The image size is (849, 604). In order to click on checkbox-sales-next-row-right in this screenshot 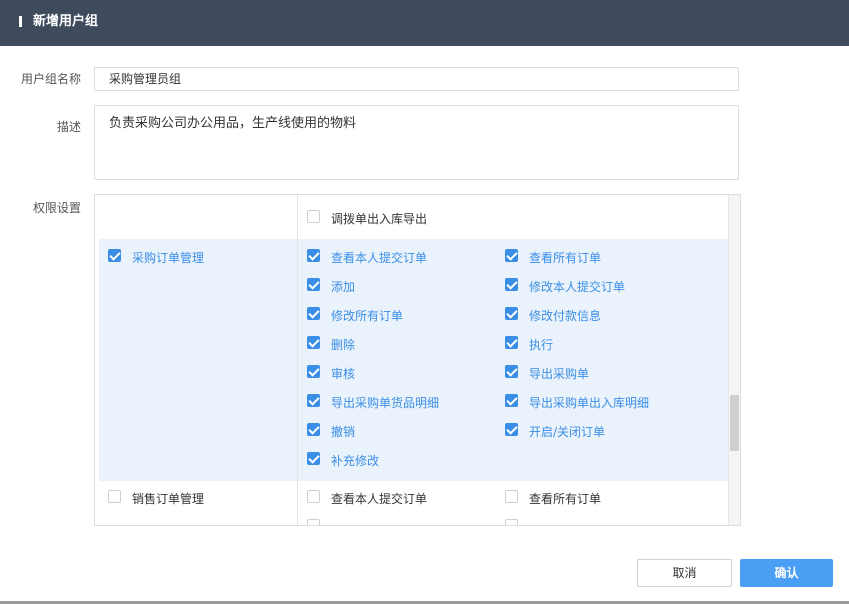, I will do `click(511, 522)`.